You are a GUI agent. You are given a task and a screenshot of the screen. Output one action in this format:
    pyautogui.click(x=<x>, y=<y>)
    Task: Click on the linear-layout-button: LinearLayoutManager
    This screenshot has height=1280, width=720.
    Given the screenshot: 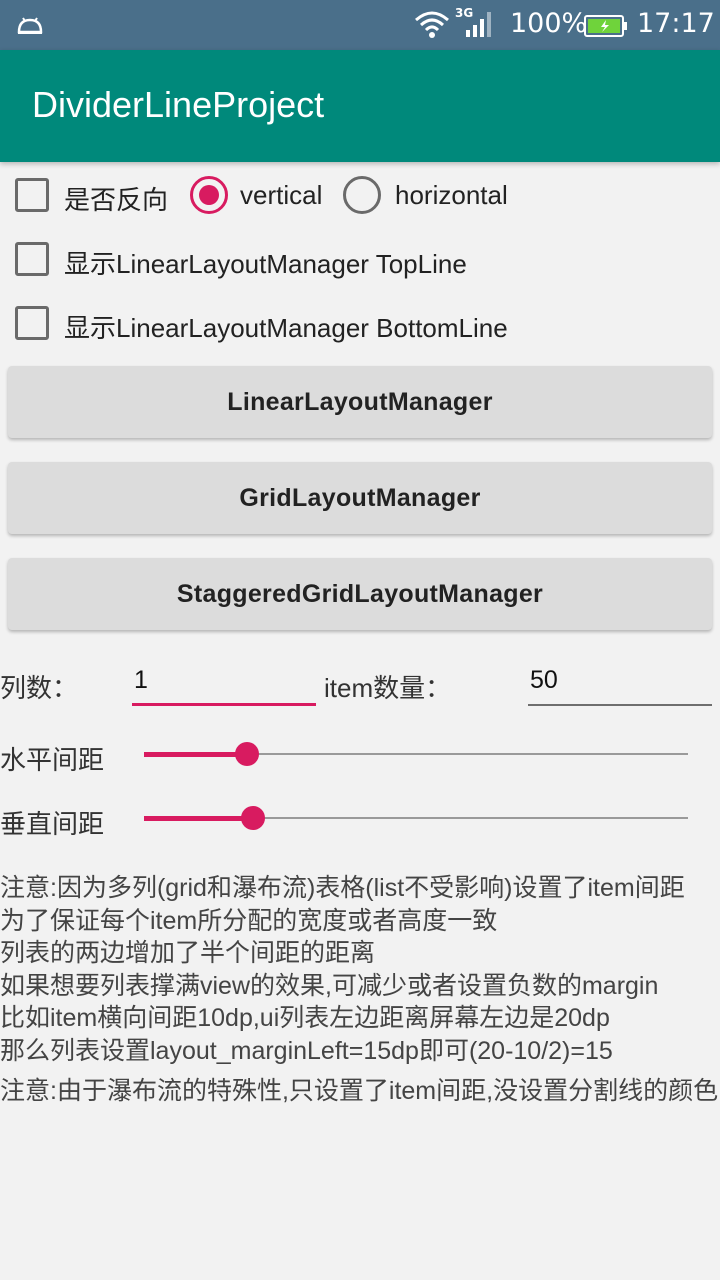 What is the action you would take?
    pyautogui.click(x=360, y=402)
    